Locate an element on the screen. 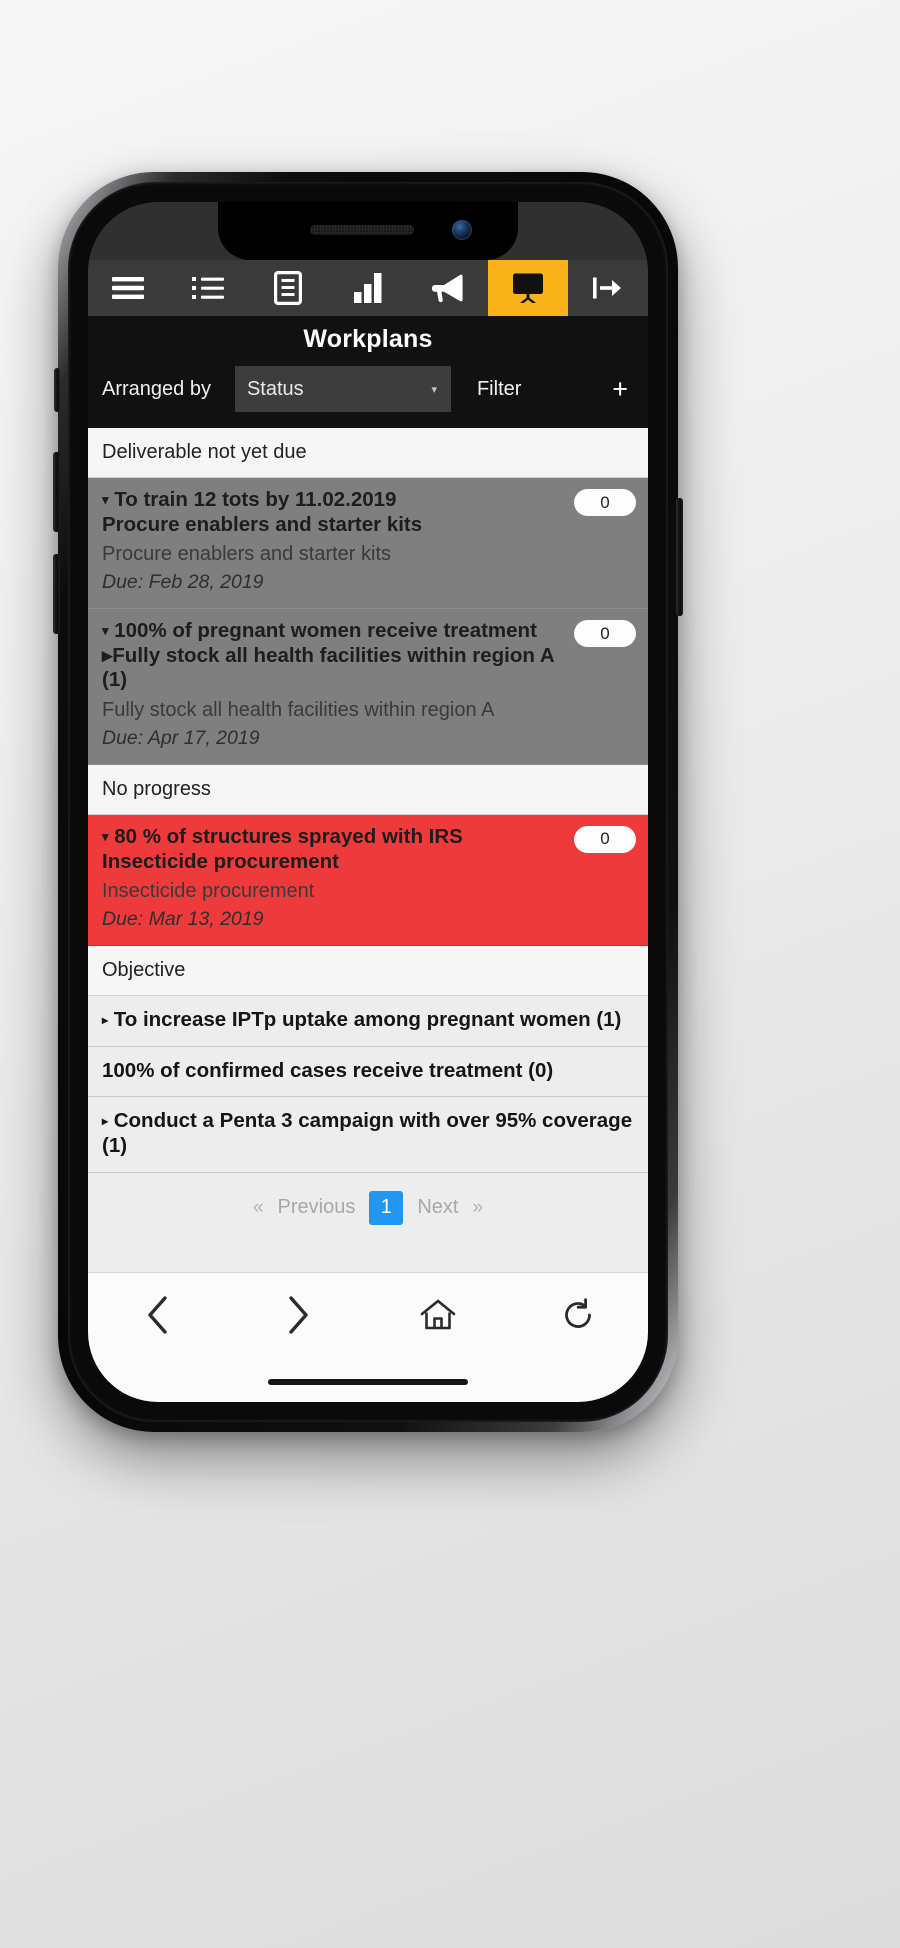  page-title: Workplans is located at coordinates (368, 338).